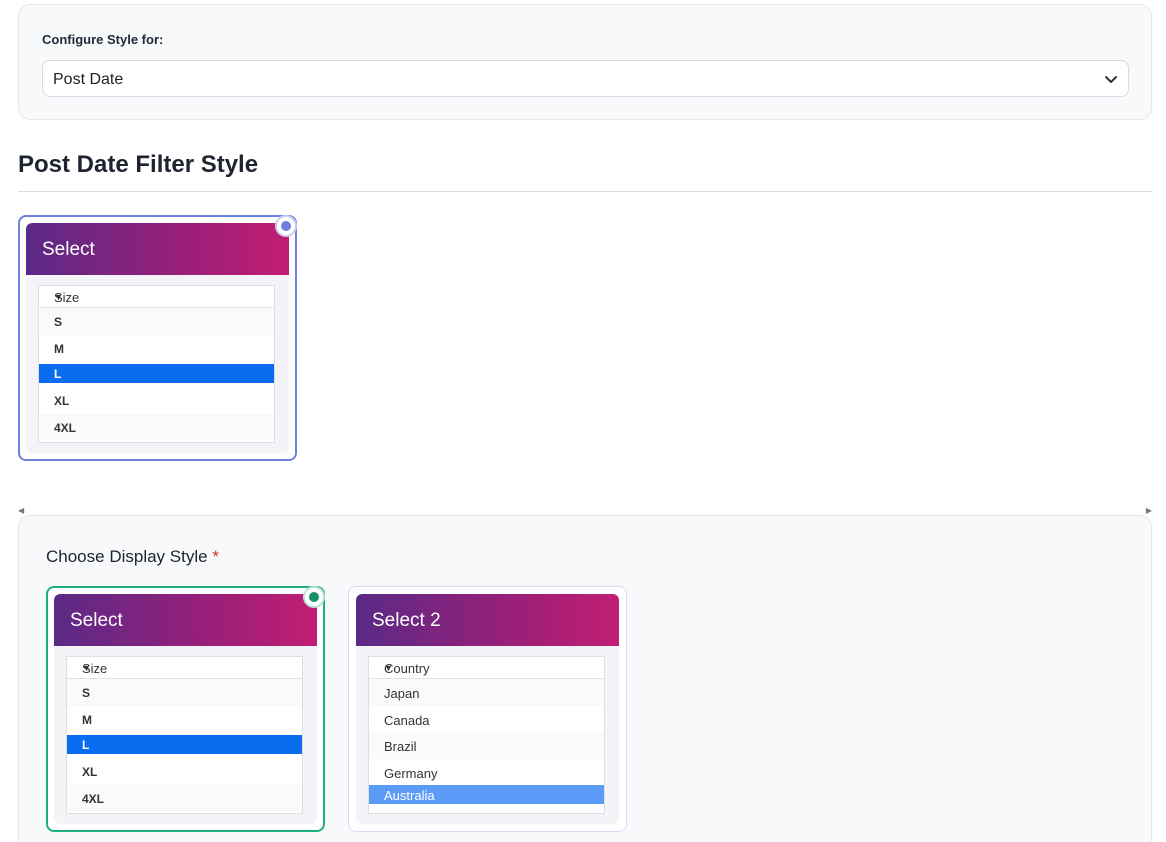 This screenshot has height=842, width=1166. Describe the element at coordinates (585, 78) in the screenshot. I see `configure-style-select: Post Date` at that location.